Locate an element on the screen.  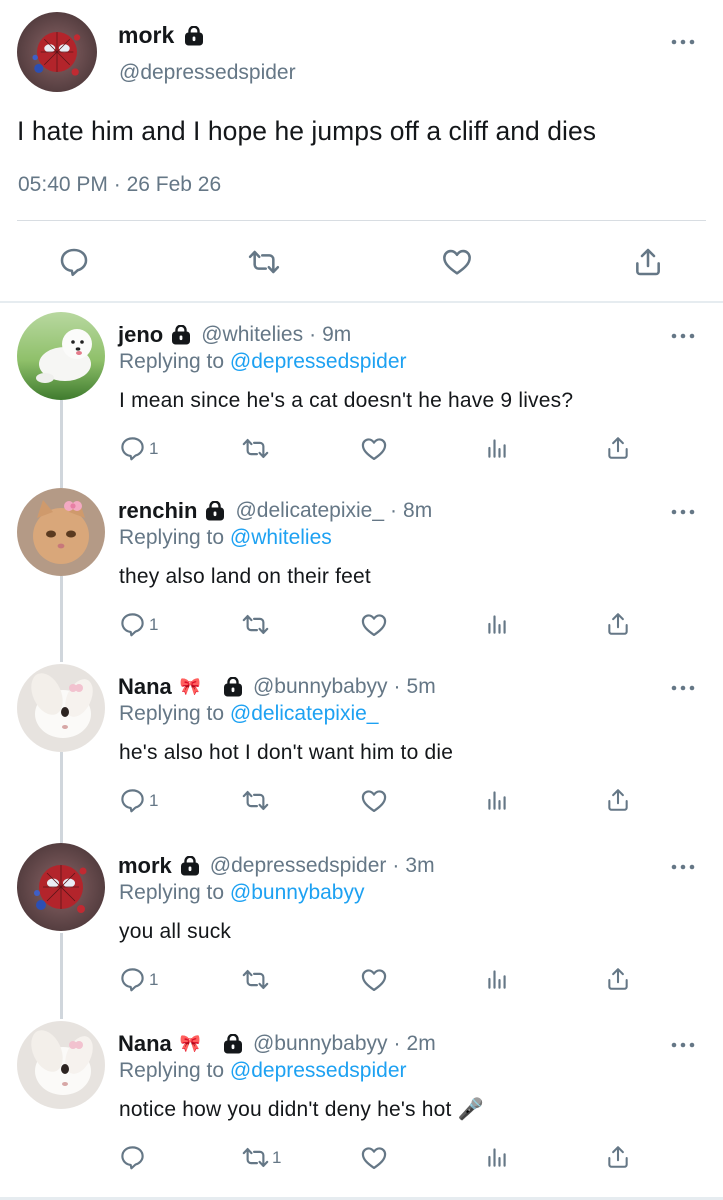
replying-prefix: Replying to is located at coordinates (172, 892).